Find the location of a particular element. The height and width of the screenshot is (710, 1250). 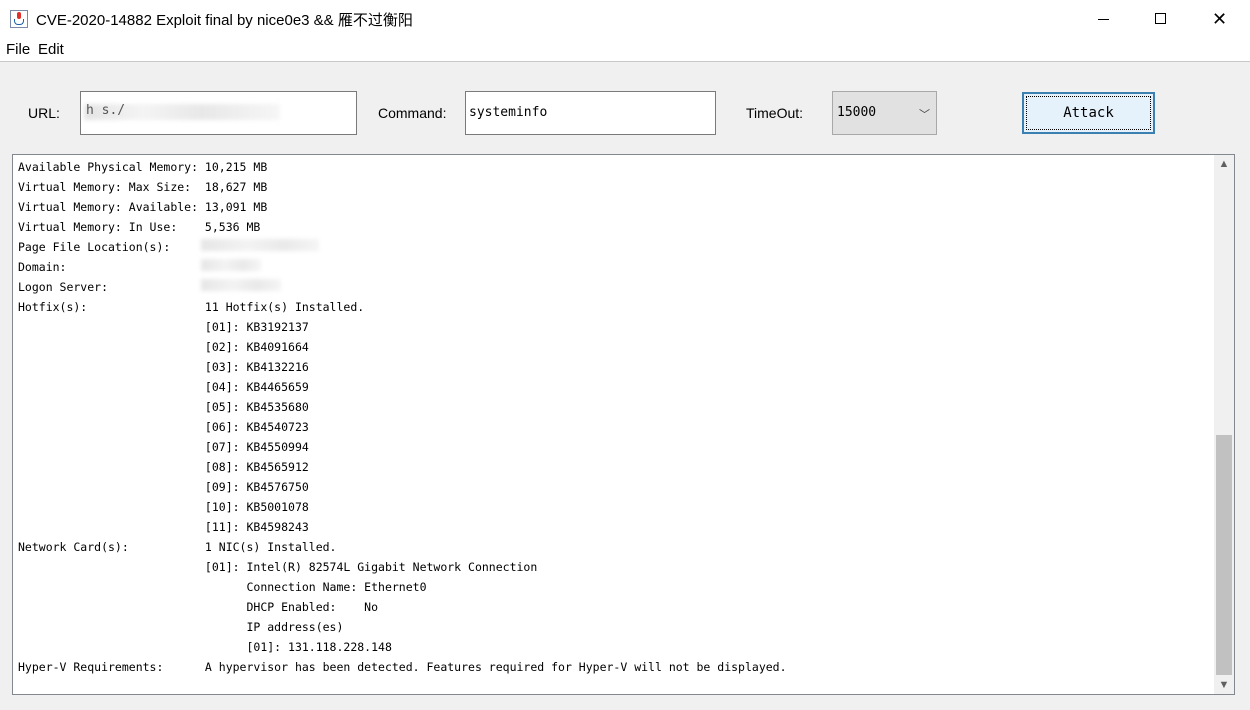

output-line: [01]: 131.118.228.148 is located at coordinates (205, 647).